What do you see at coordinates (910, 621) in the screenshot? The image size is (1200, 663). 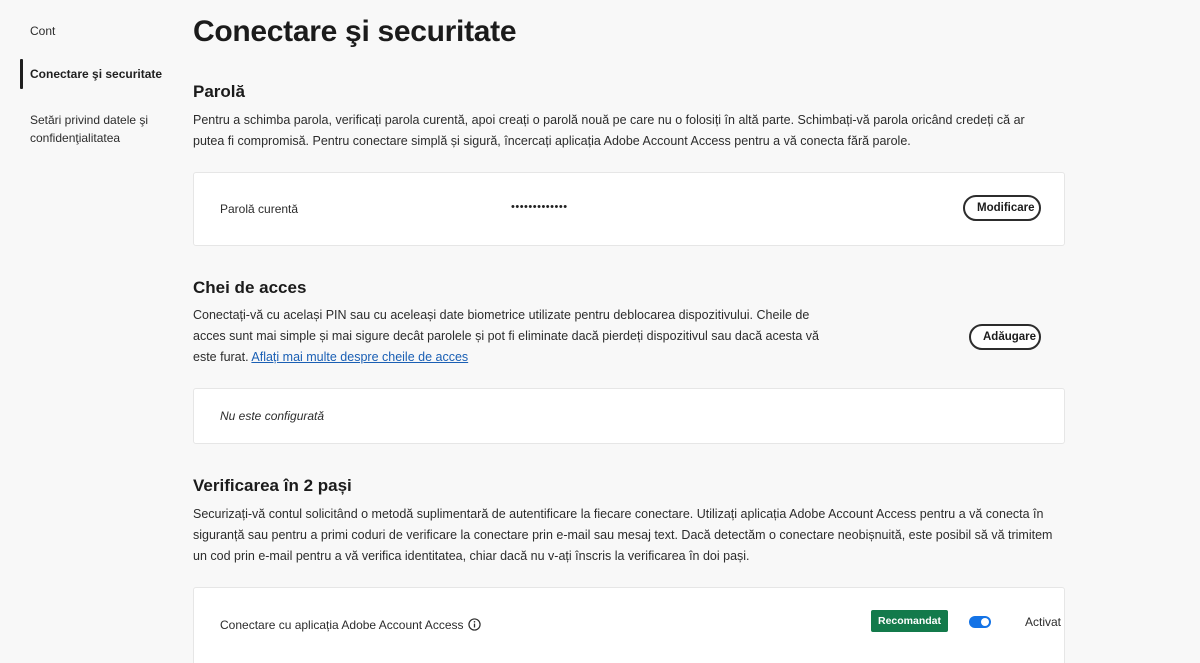 I see `recommended-badge: Recomandat` at bounding box center [910, 621].